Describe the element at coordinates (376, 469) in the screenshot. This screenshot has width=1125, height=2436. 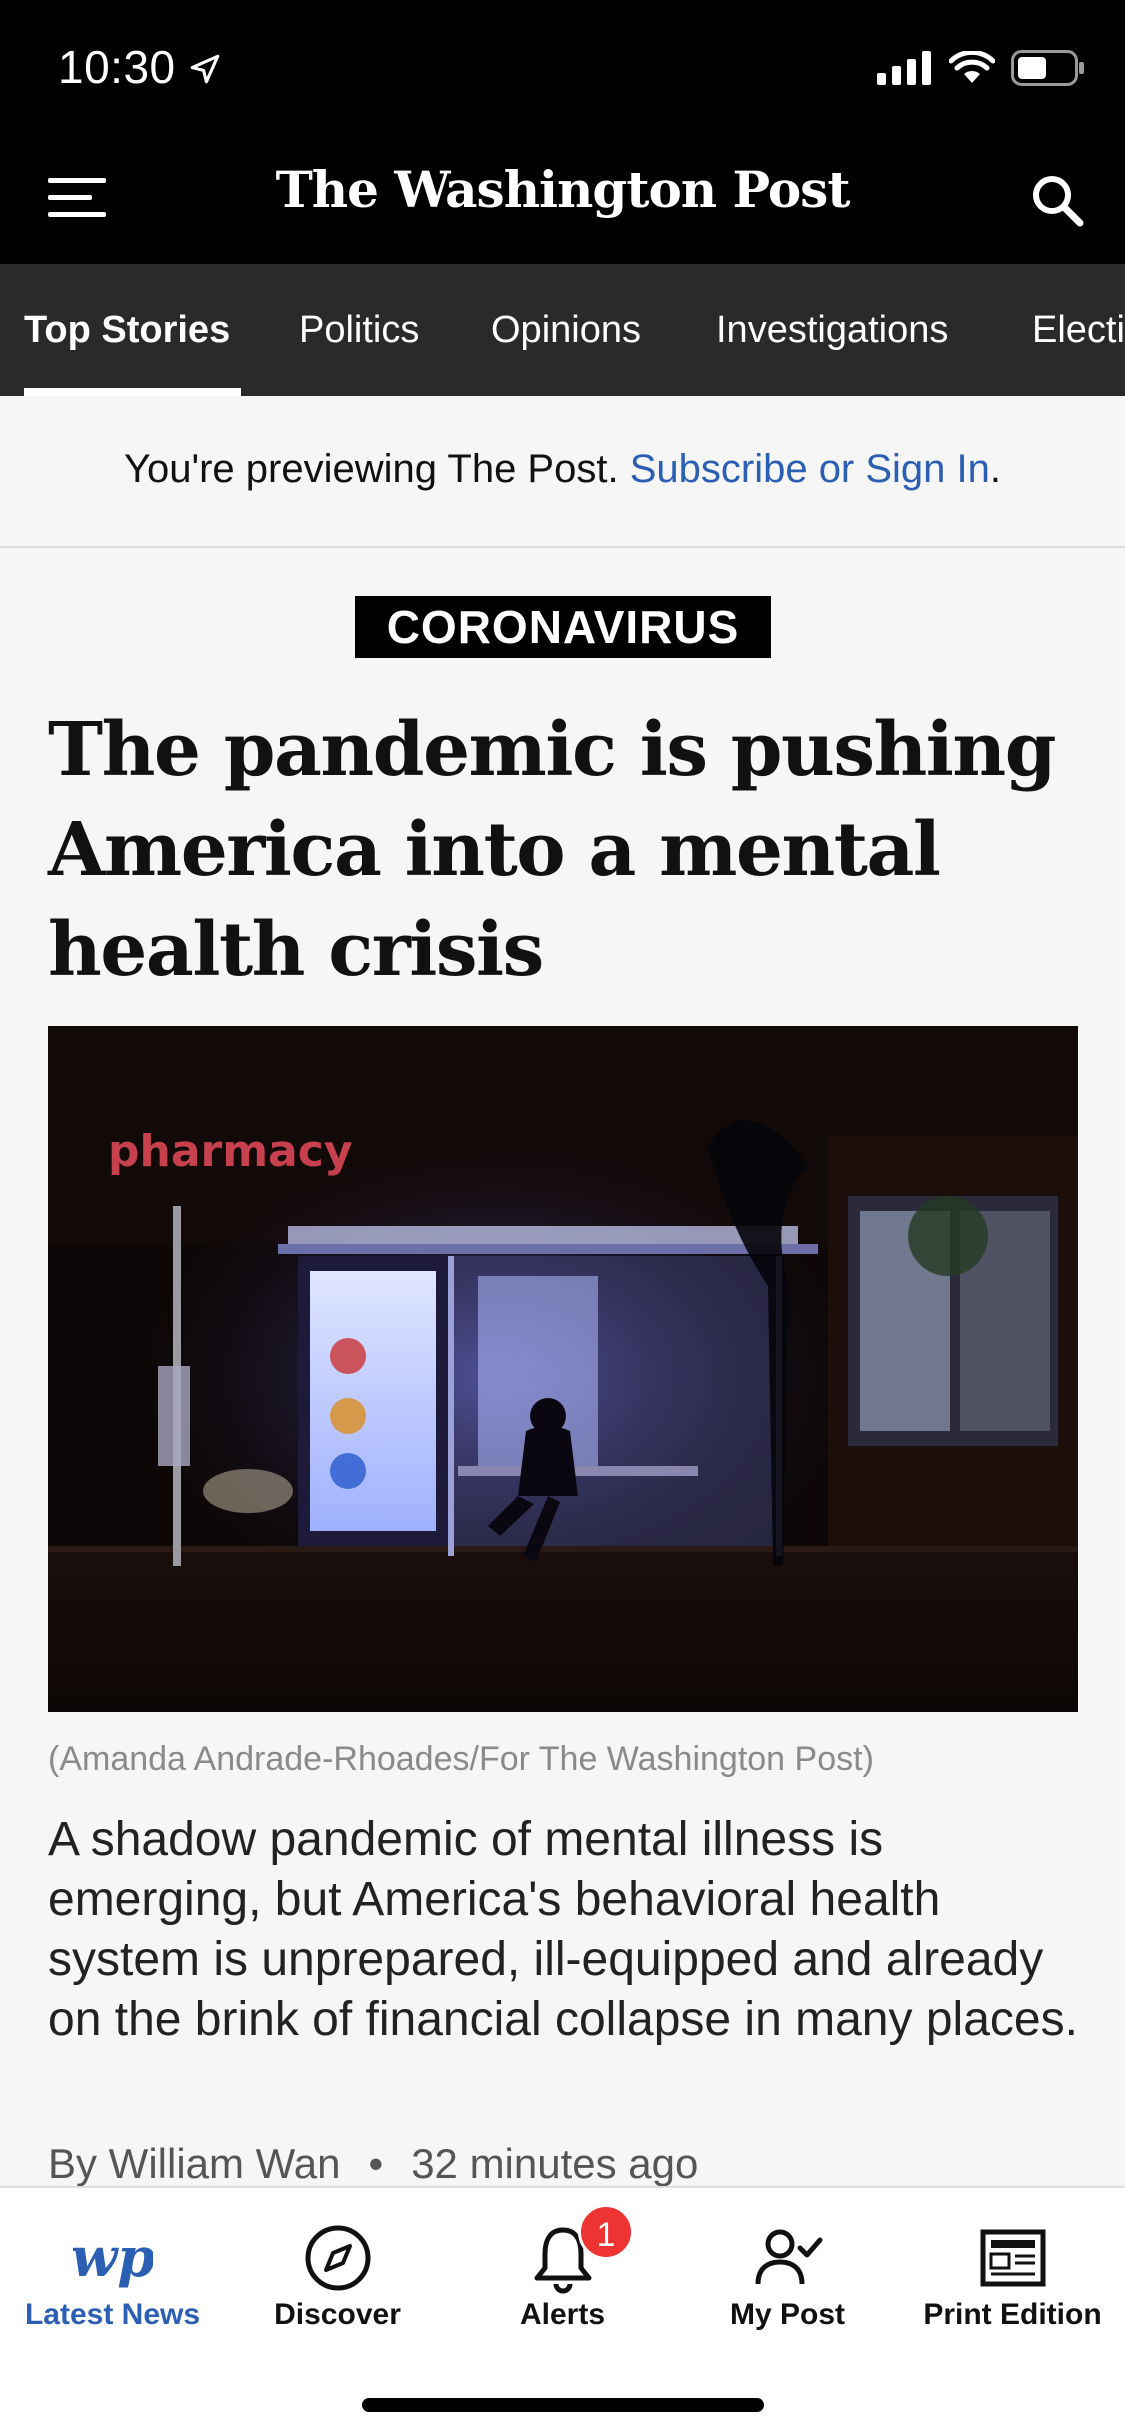
I see `preview-text: You're previewing The Post.` at that location.